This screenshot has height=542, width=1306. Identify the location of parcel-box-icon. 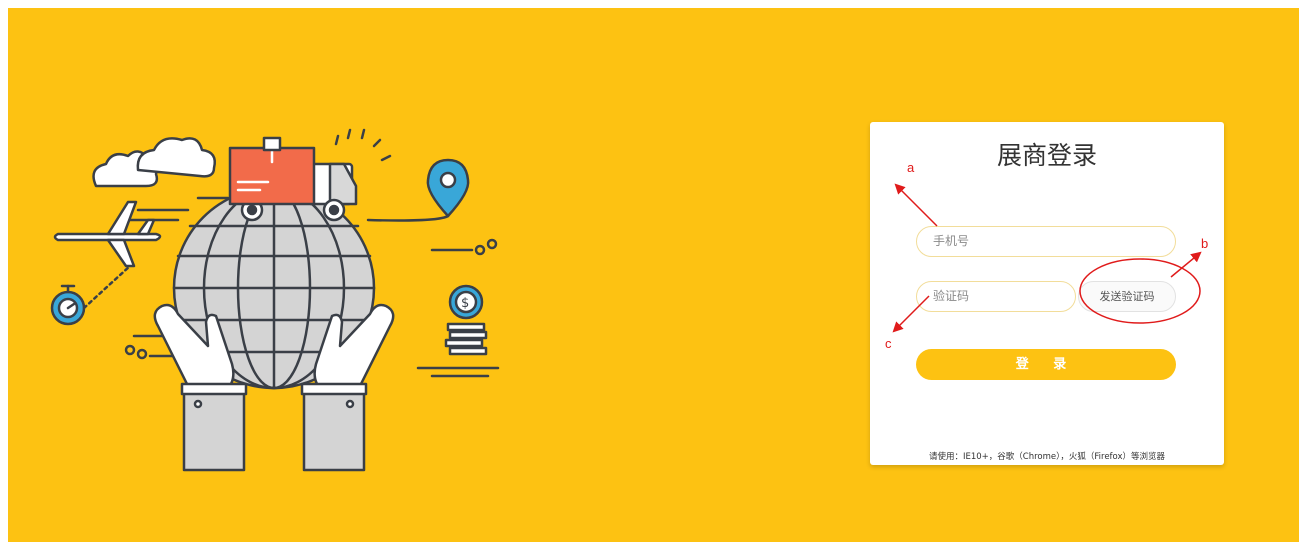
(272, 171).